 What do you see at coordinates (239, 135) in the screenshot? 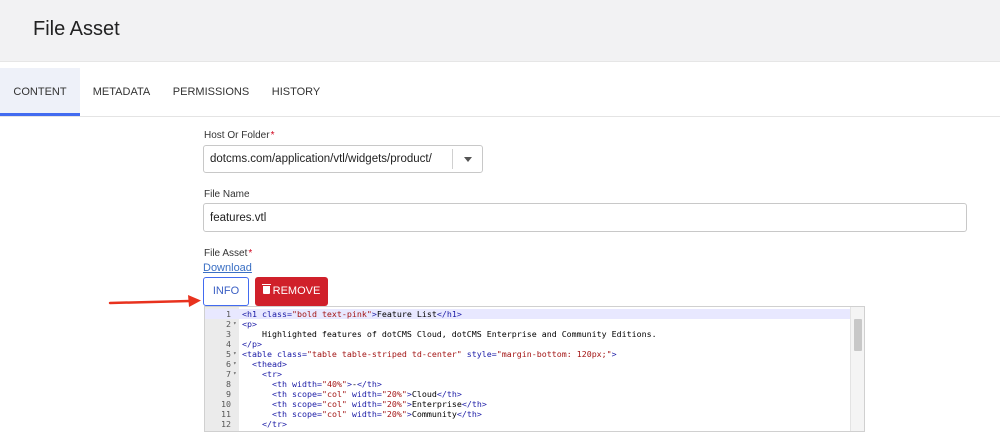
I see `host-folder-label: Host Or Folder*` at bounding box center [239, 135].